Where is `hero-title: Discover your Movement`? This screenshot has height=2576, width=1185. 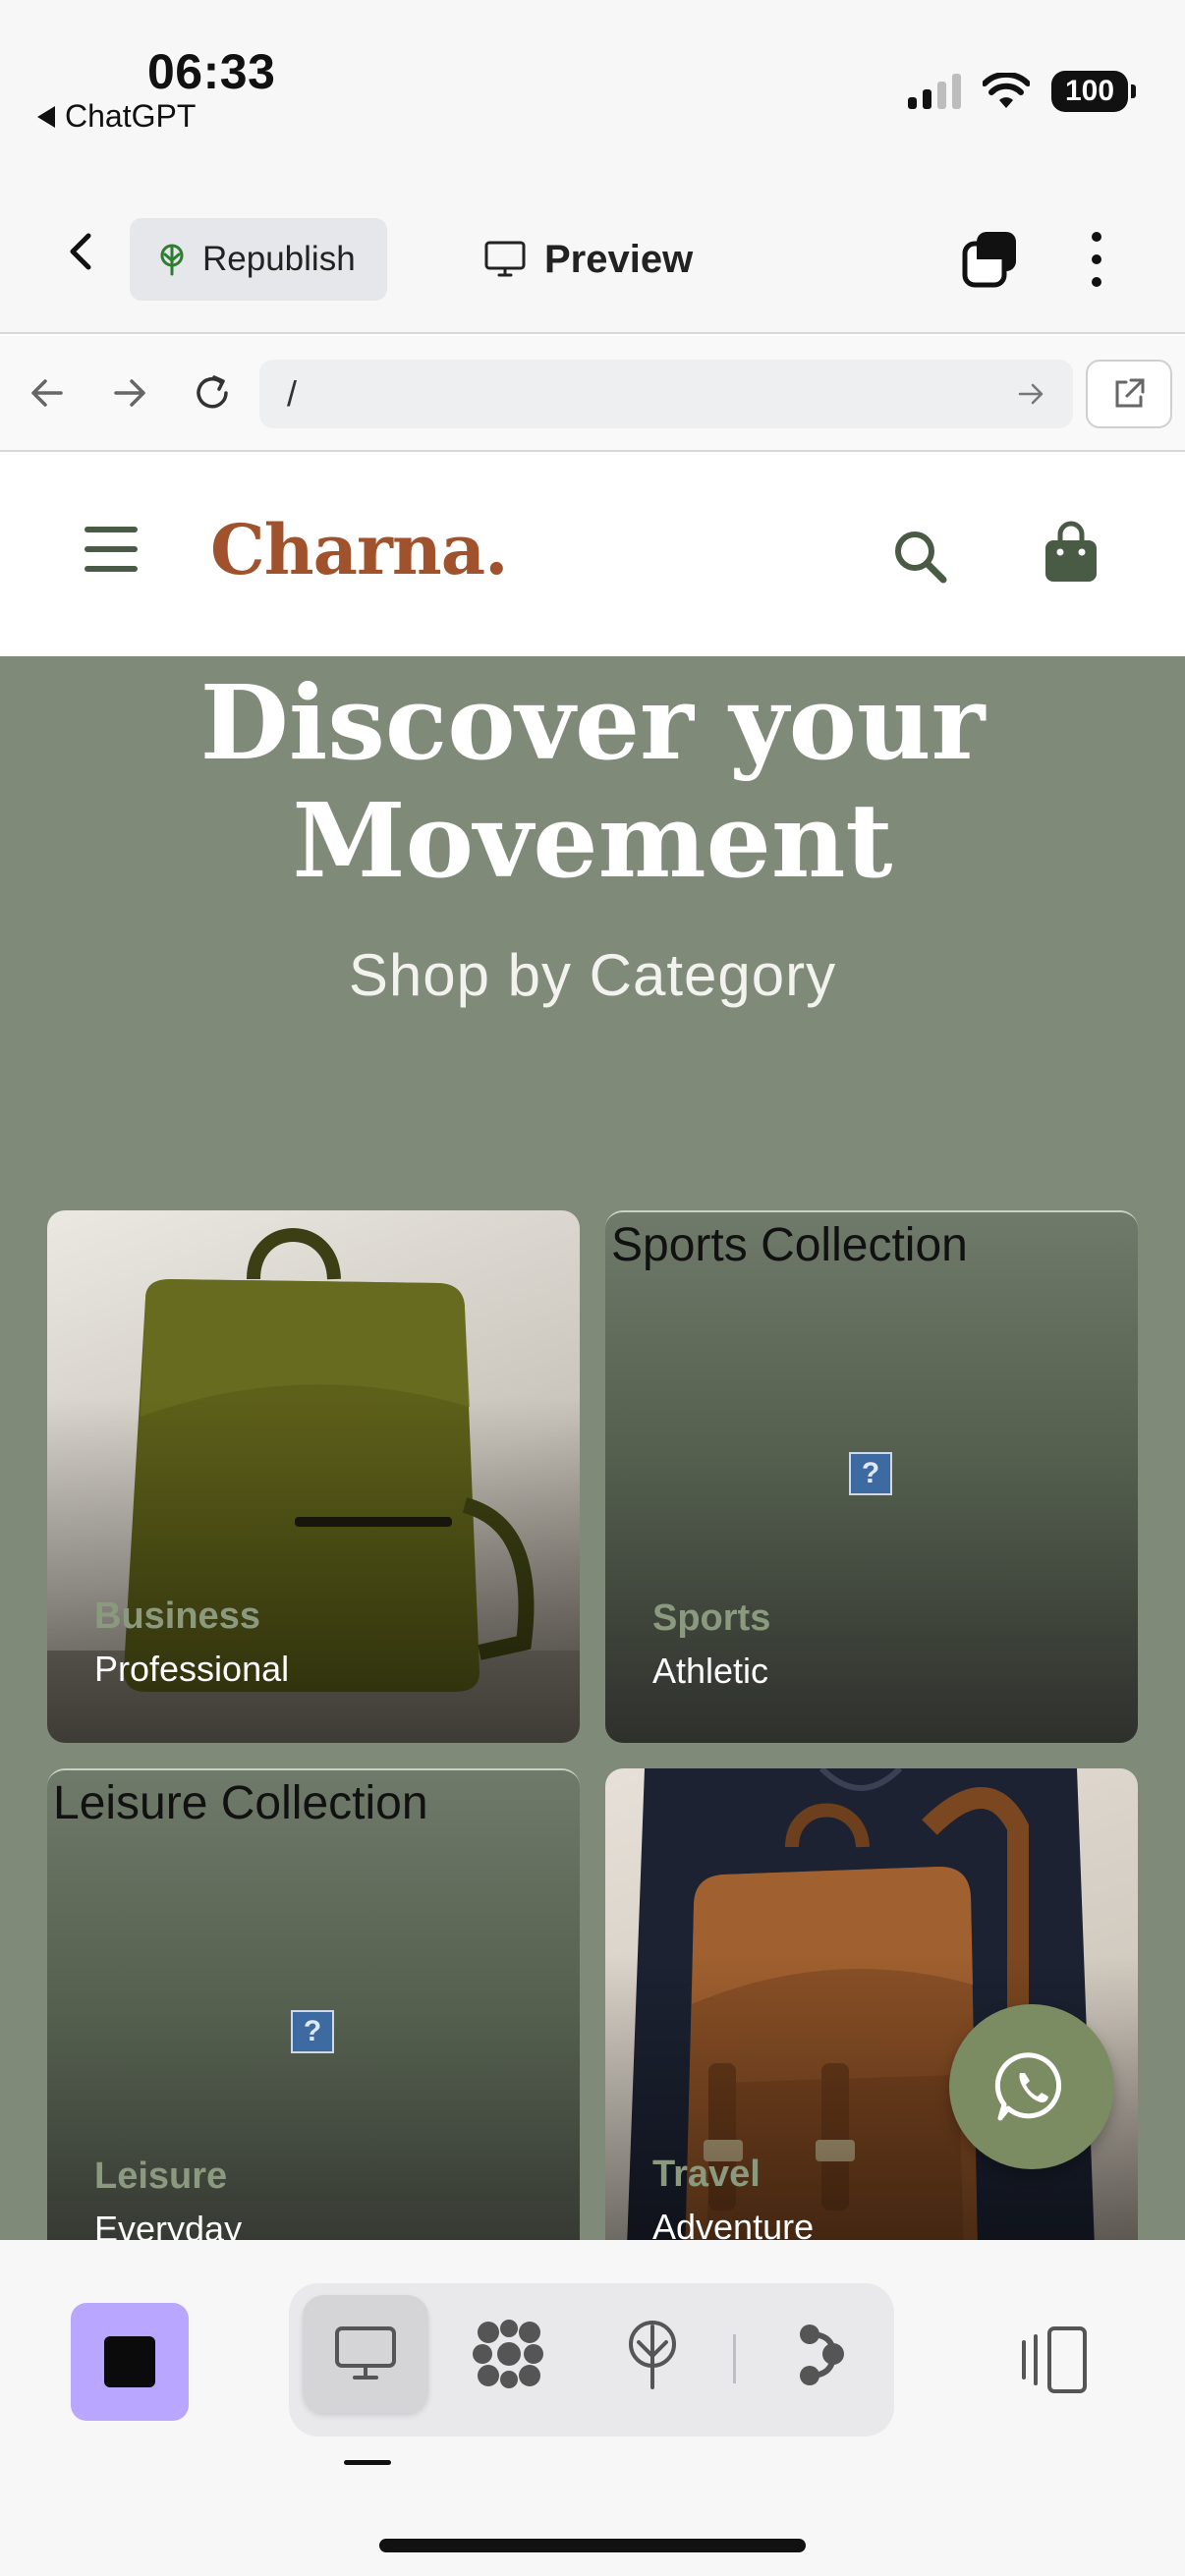 hero-title: Discover your Movement is located at coordinates (592, 782).